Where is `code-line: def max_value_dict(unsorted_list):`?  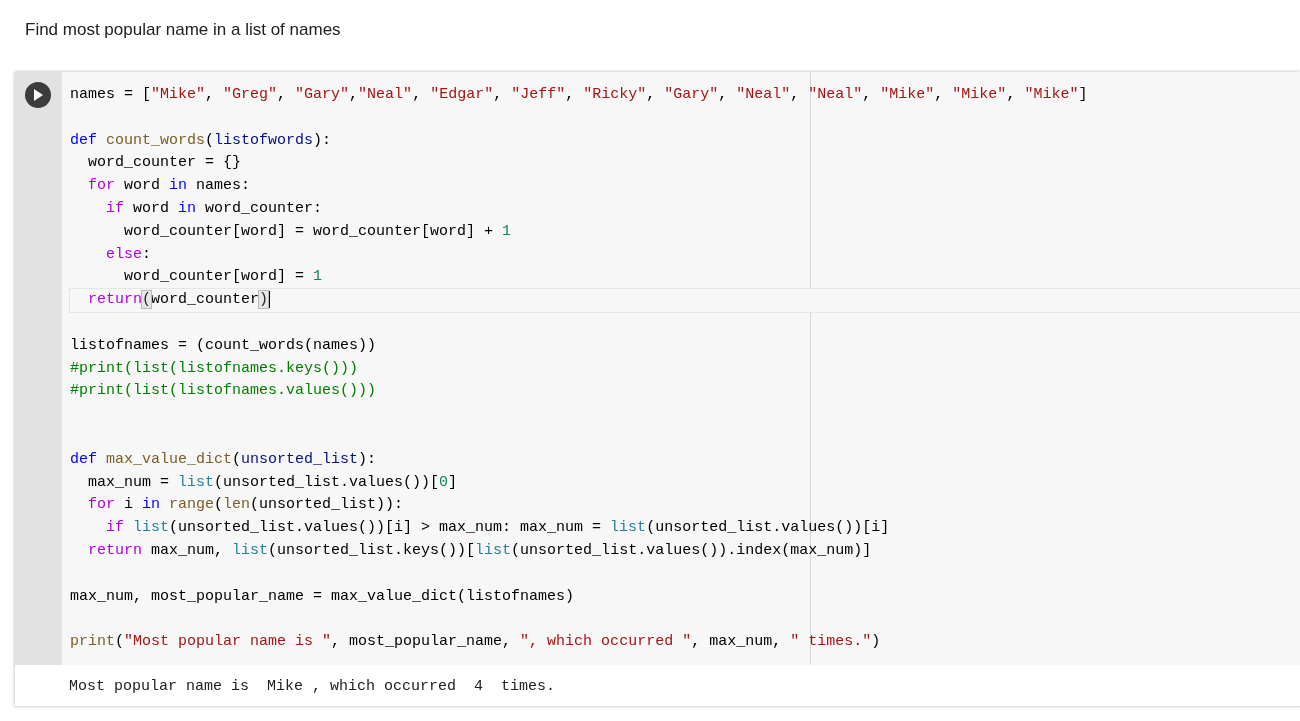
code-line: def max_value_dict(unsorted_list): is located at coordinates (224, 459).